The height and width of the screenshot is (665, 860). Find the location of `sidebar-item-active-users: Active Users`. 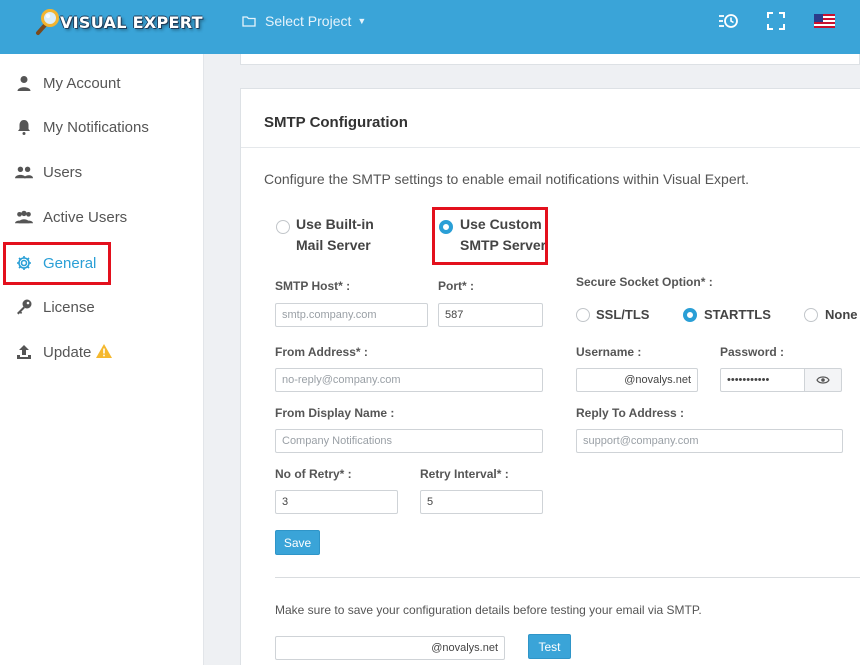

sidebar-item-active-users: Active Users is located at coordinates (101, 217).